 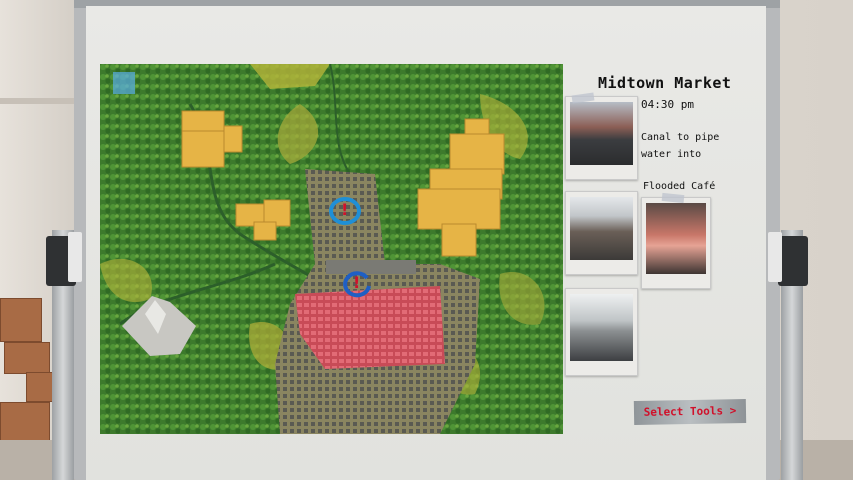 I want to click on door-trim, so click(x=40, y=101).